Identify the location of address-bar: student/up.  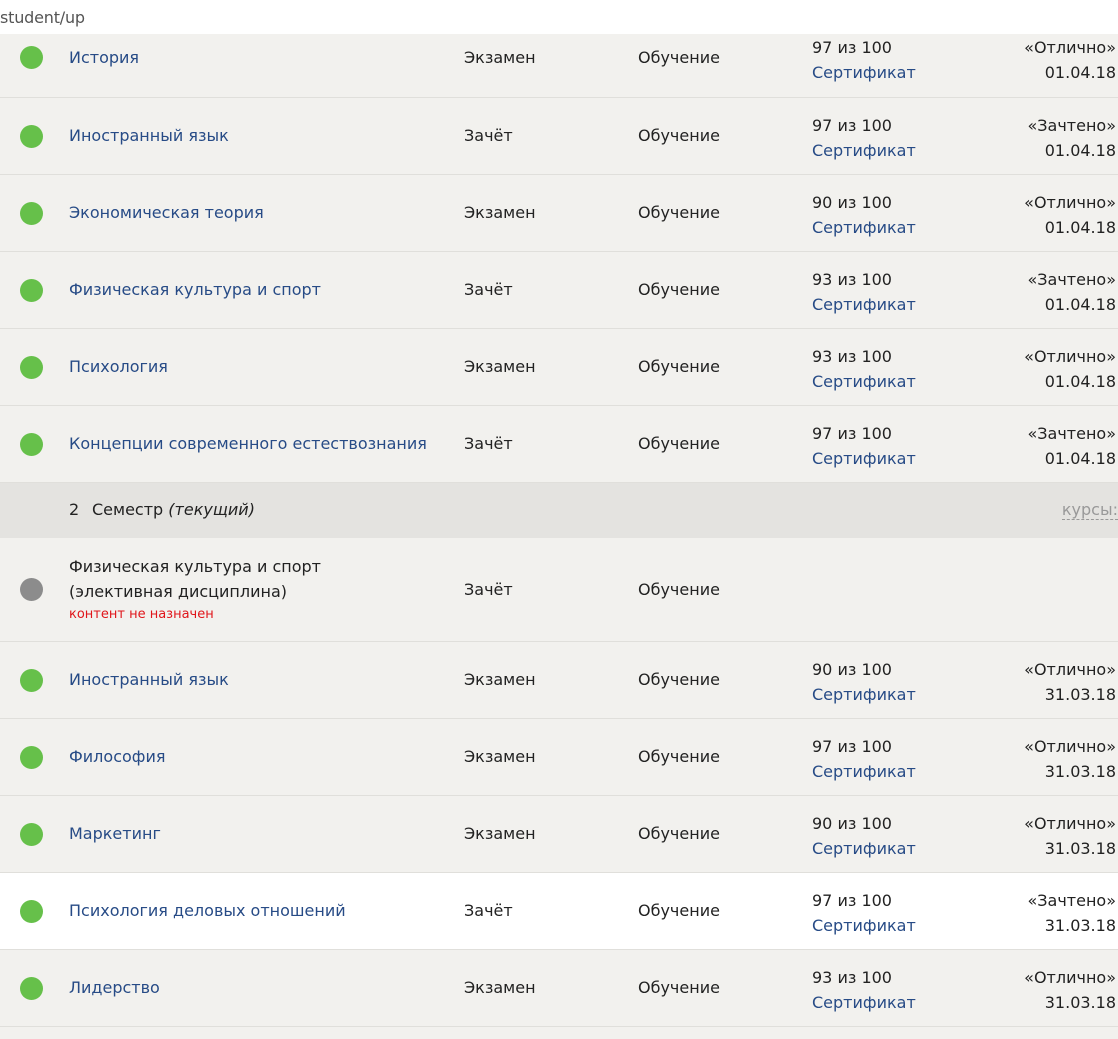
(559, 17).